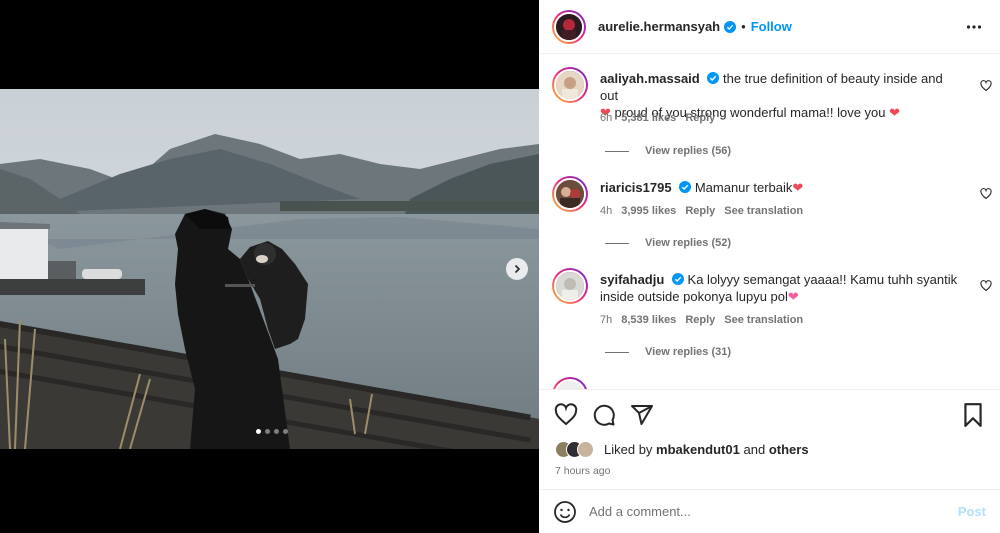  I want to click on view-replies-button: View replies (31), so click(668, 352).